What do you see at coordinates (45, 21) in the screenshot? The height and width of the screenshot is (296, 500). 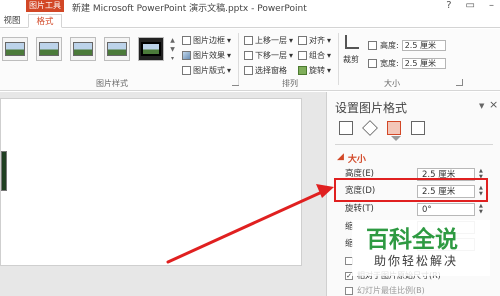 I see `tab-format: 格式` at bounding box center [45, 21].